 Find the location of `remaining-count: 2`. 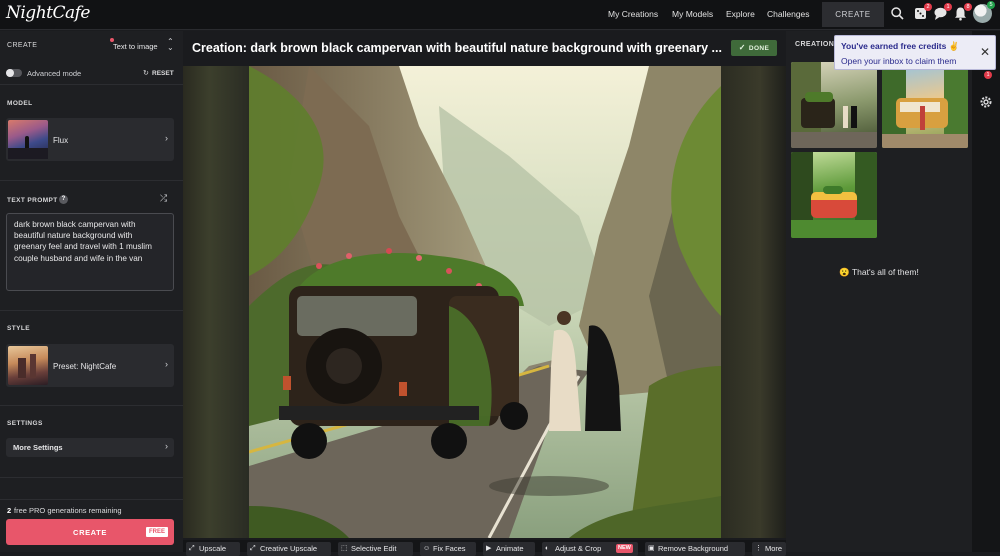

remaining-count: 2 is located at coordinates (9, 510).